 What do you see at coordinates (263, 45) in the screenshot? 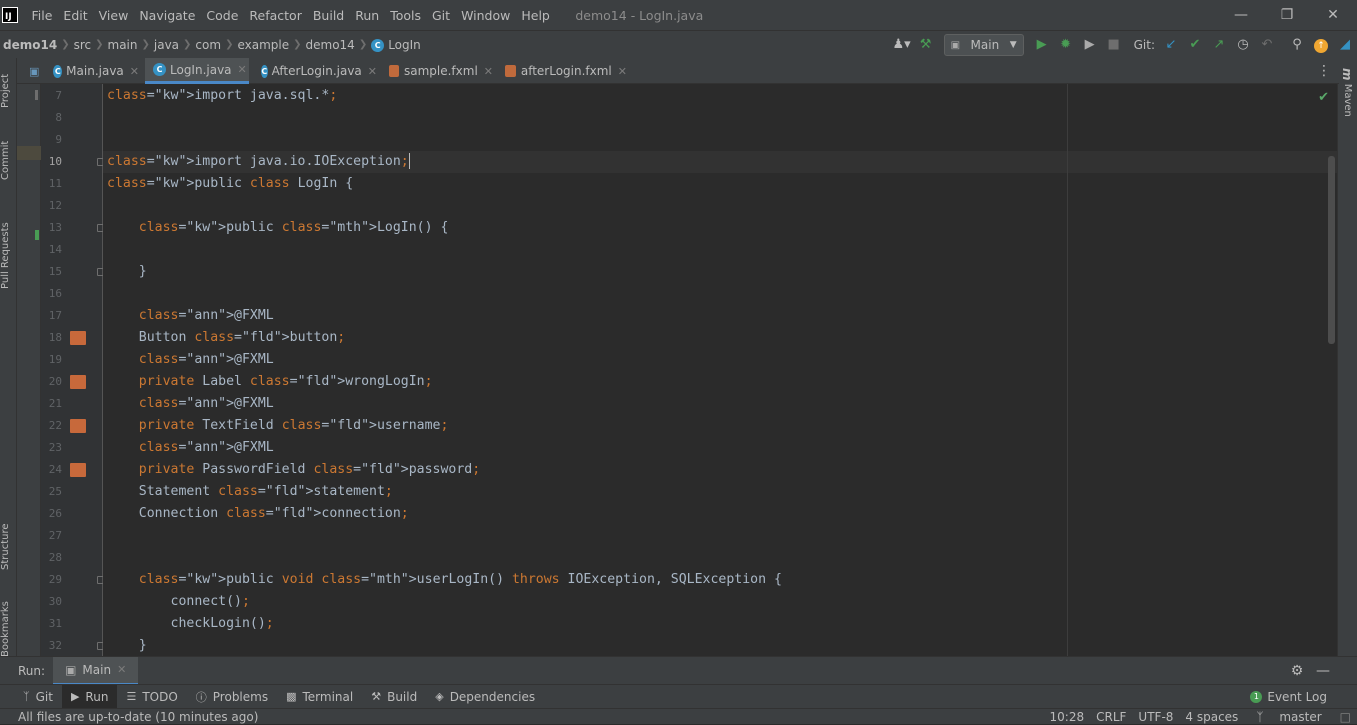
I see `breadcrumb-example: example` at bounding box center [263, 45].